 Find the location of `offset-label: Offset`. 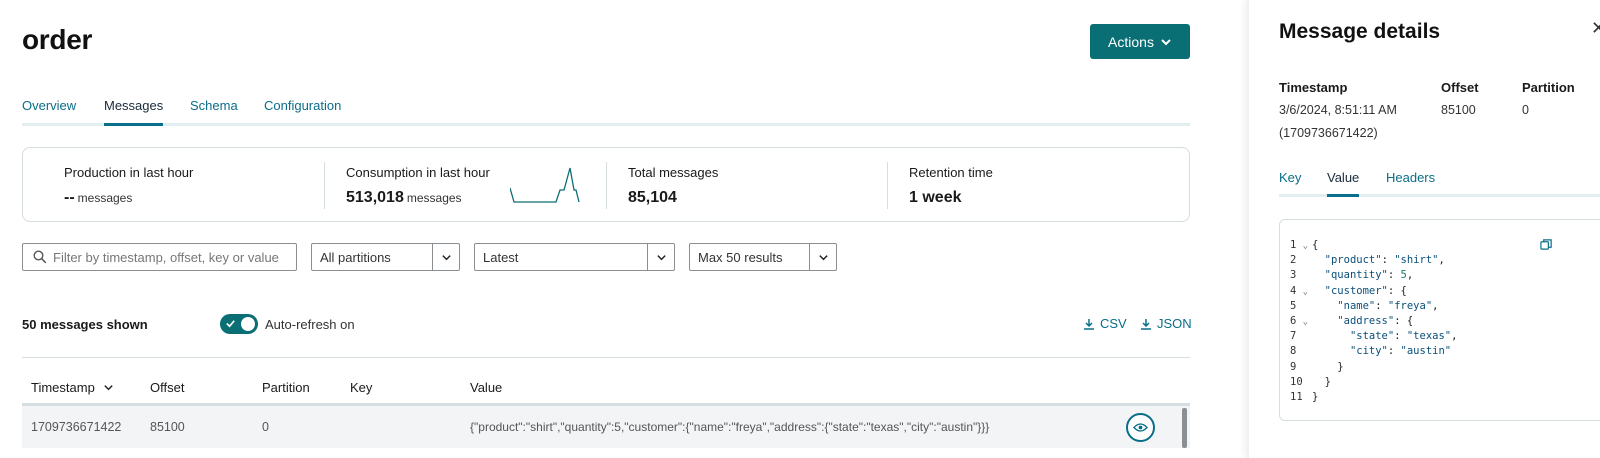

offset-label: Offset is located at coordinates (1460, 87).